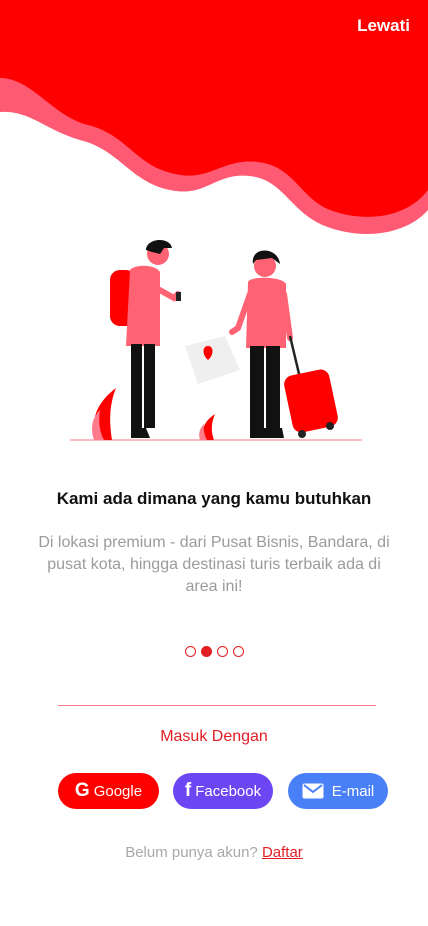  Describe the element at coordinates (282, 852) in the screenshot. I see `signup-link: Daftar` at that location.